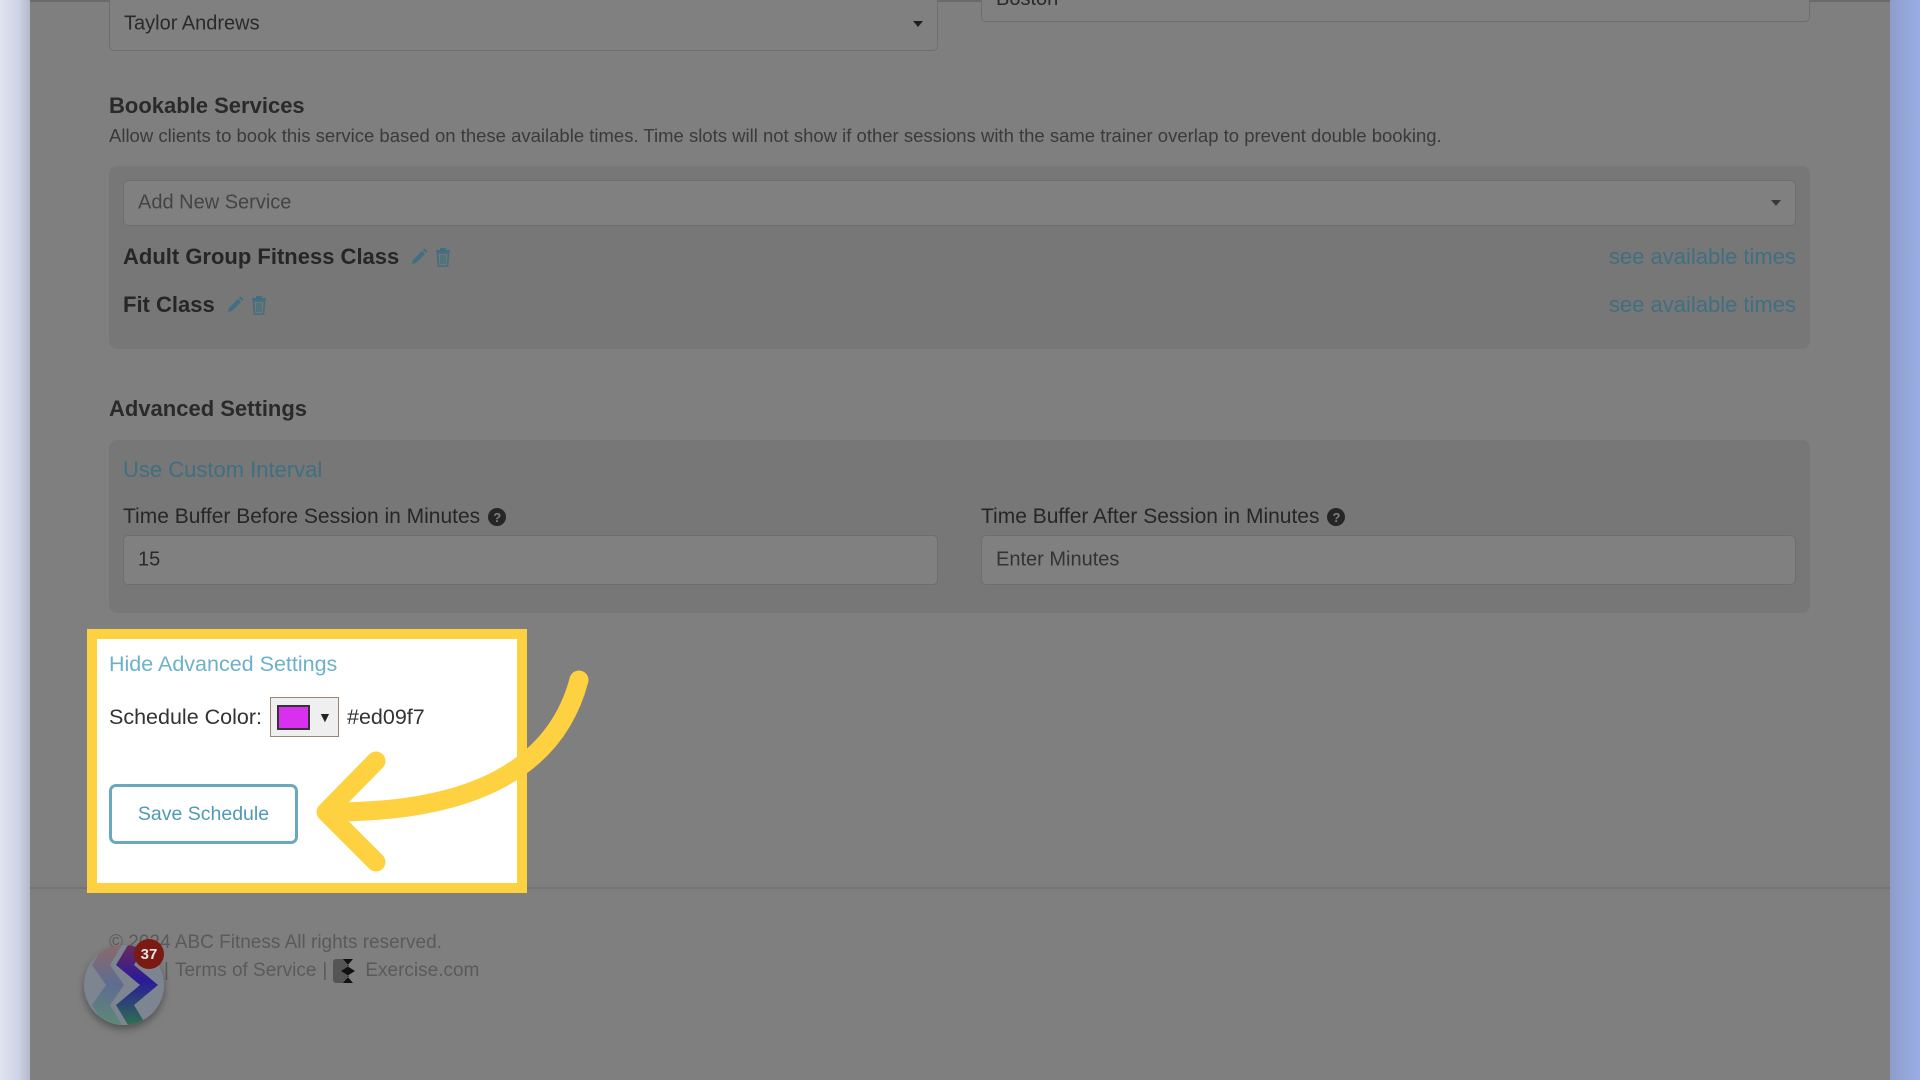 The image size is (1920, 1080). I want to click on desktop-background-left, so click(15, 540).